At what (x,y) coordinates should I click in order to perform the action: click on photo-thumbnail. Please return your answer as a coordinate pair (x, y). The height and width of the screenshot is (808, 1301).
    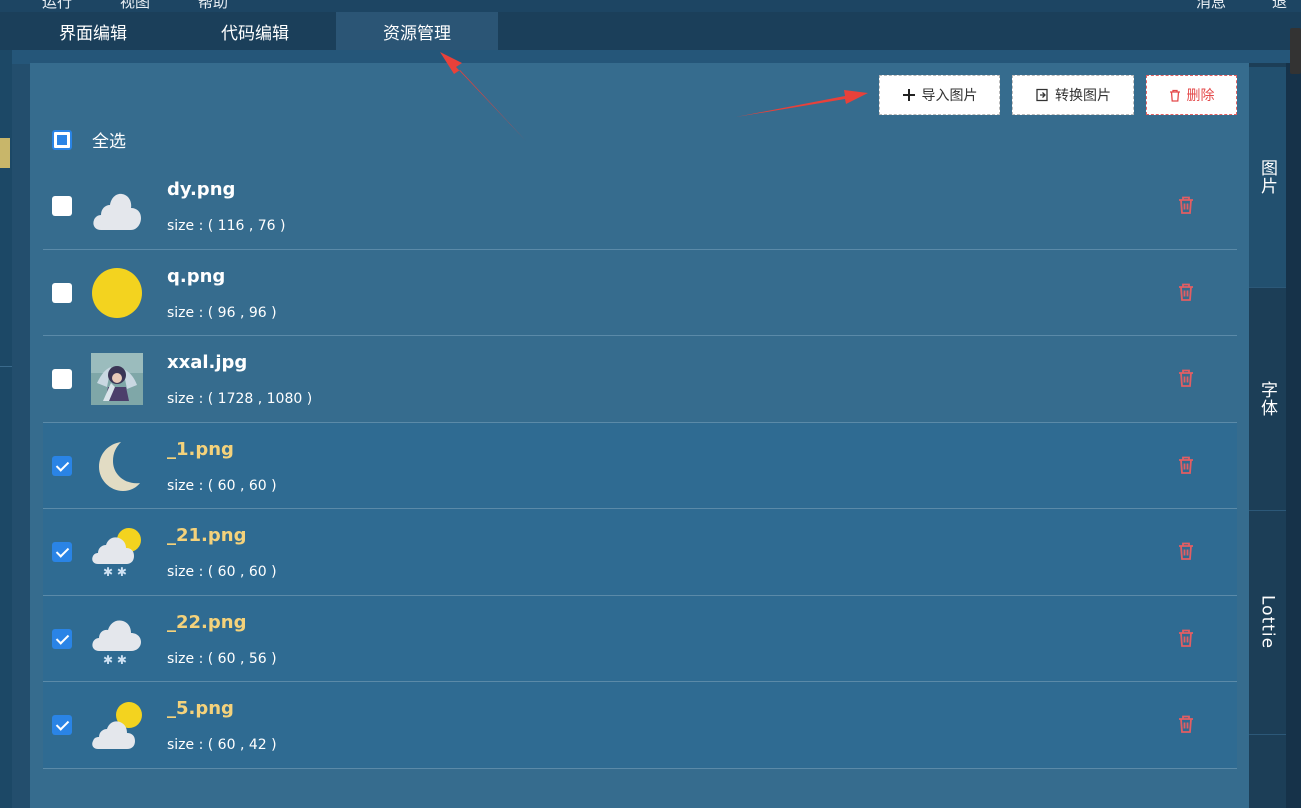
    Looking at the image, I should click on (117, 379).